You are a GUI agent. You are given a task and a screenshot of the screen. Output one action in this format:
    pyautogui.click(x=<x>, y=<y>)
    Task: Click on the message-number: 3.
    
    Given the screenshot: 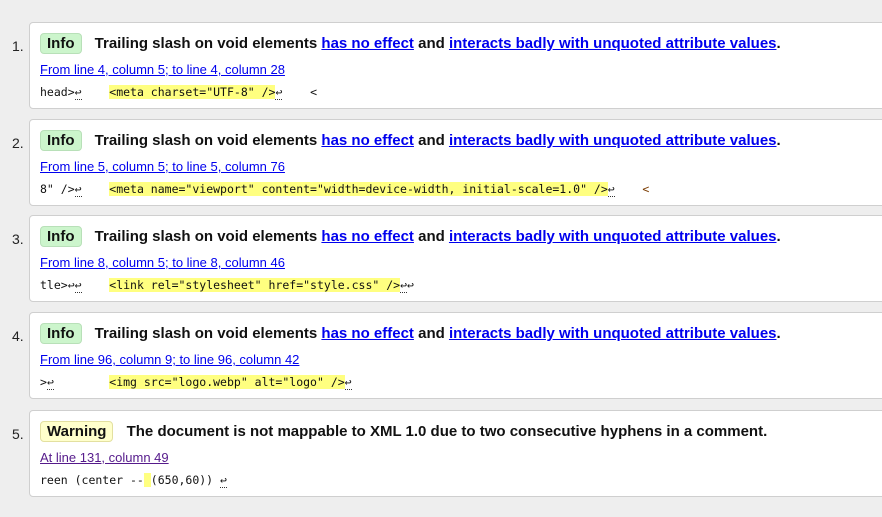 What is the action you would take?
    pyautogui.click(x=18, y=239)
    